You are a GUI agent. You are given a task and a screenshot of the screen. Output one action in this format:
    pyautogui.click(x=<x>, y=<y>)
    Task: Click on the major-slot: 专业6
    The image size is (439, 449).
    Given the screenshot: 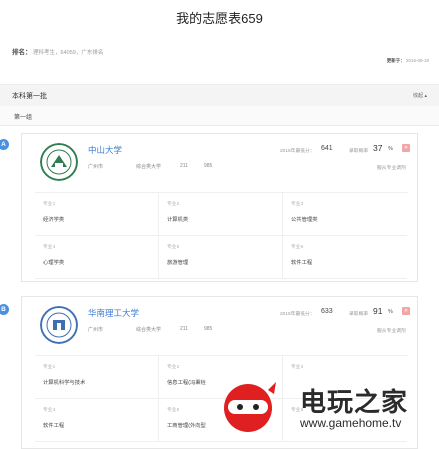 What is the action you would take?
    pyautogui.click(x=297, y=247)
    